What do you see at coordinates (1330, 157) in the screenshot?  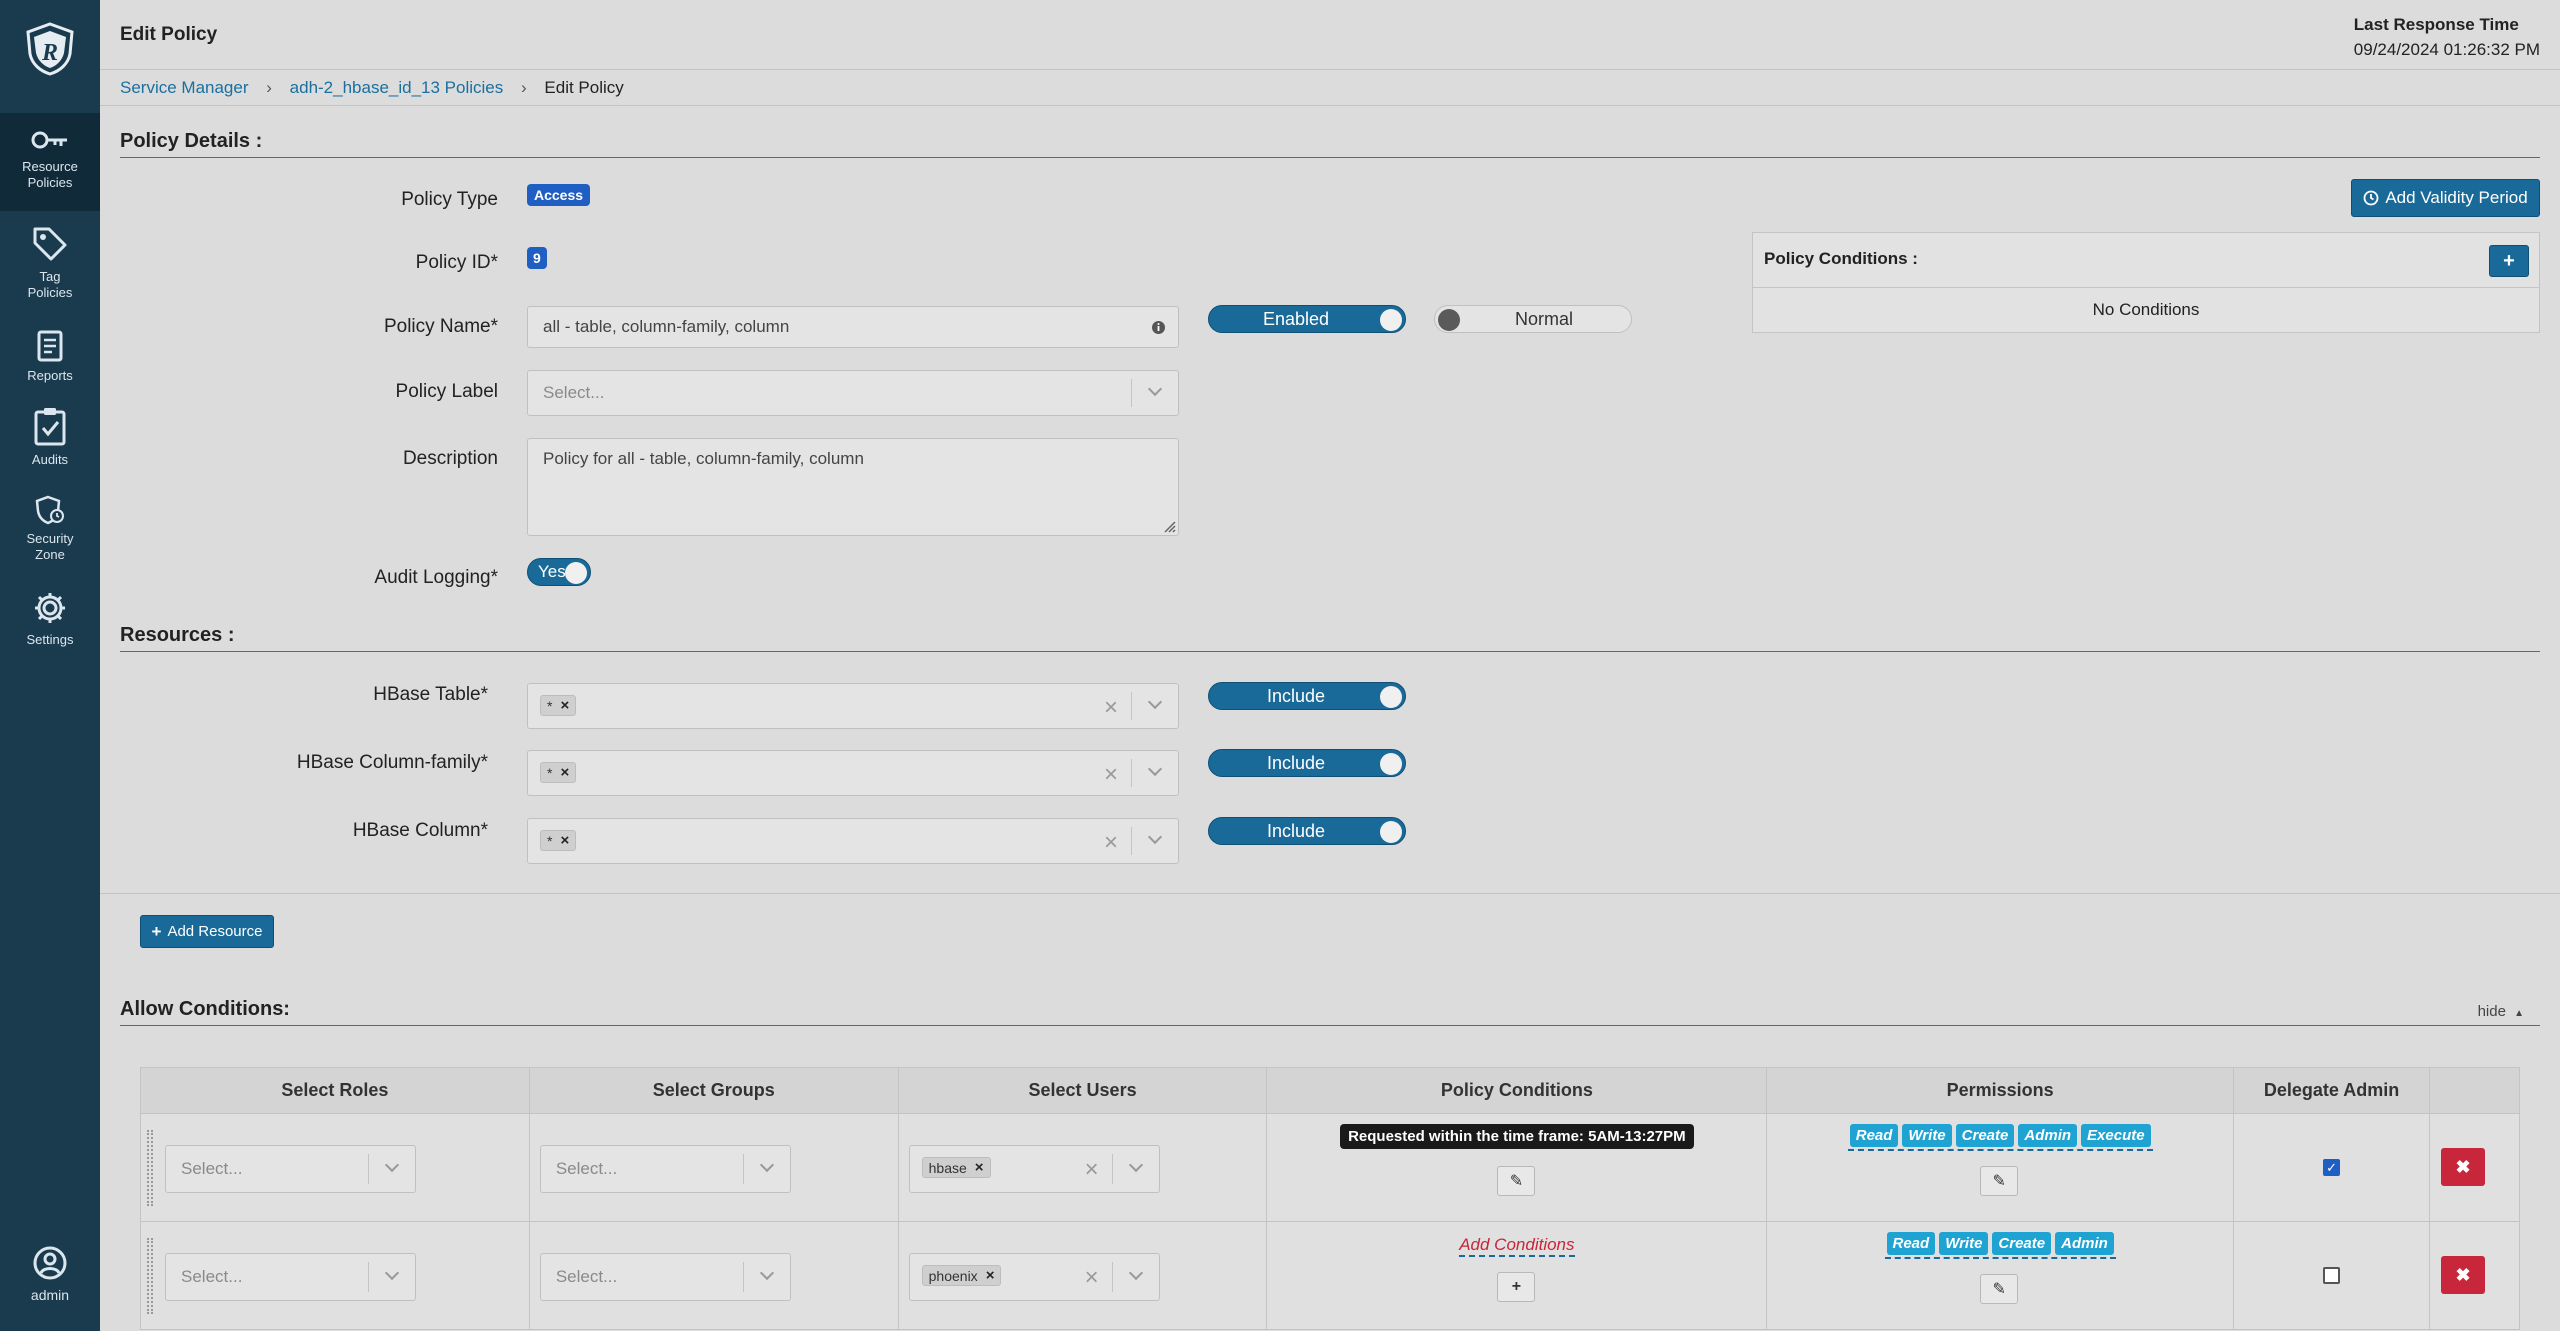 I see `section-divider` at bounding box center [1330, 157].